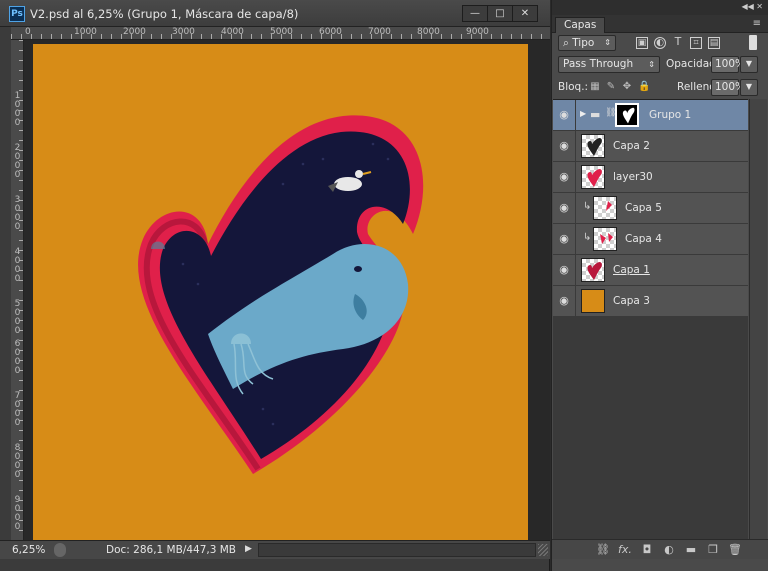  Describe the element at coordinates (603, 550) in the screenshot. I see `link-icon: ⛓` at that location.